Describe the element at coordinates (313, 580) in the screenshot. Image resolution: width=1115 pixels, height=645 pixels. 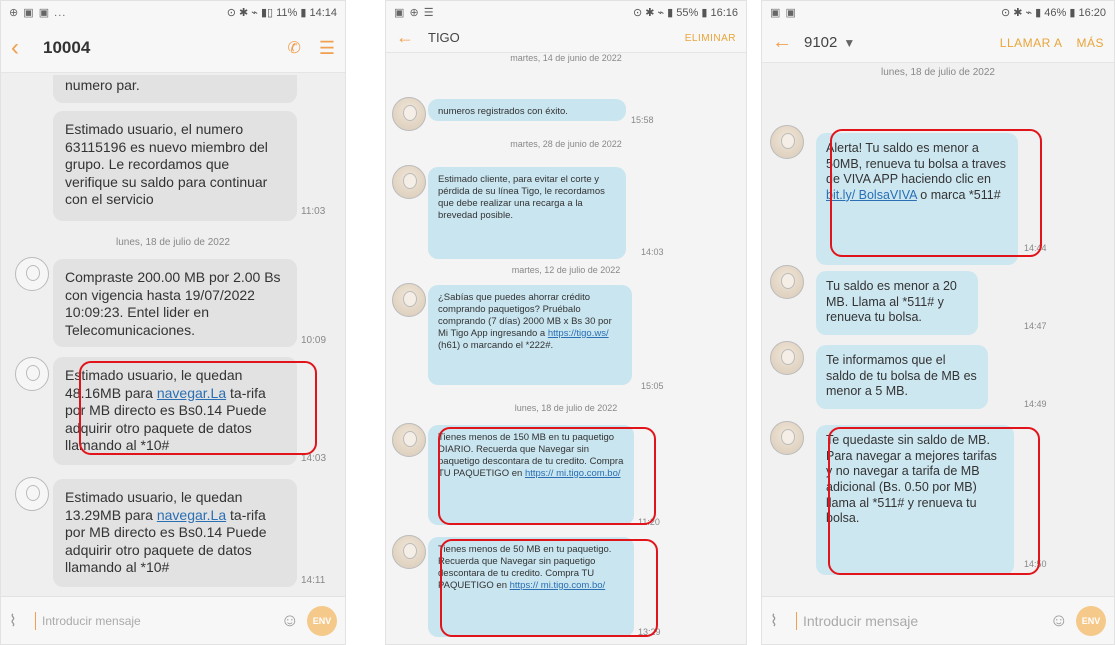
I see `message-time: 14:11` at that location.